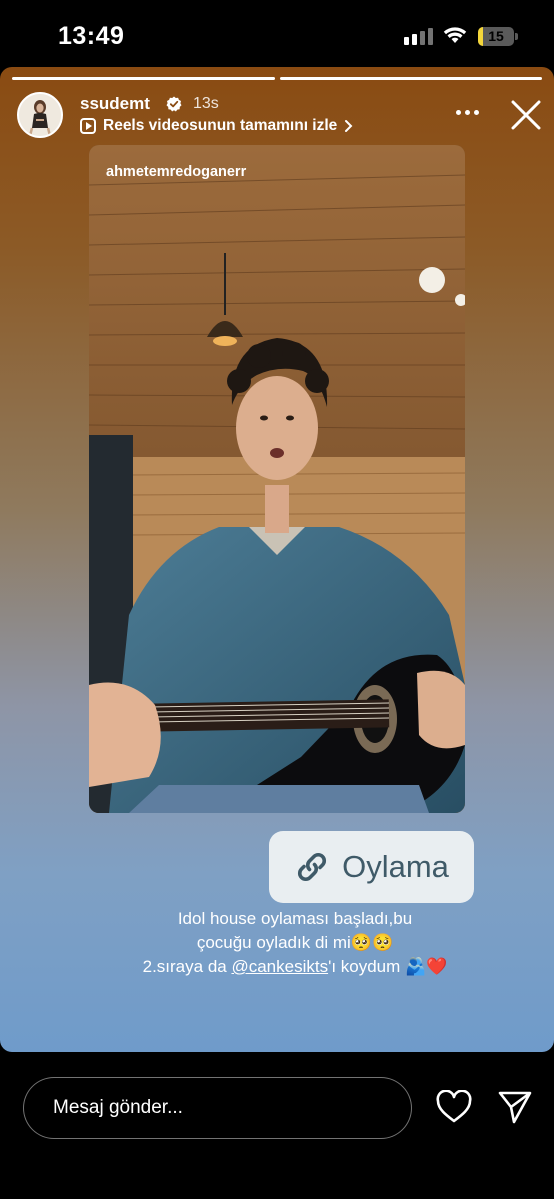 Image resolution: width=554 pixels, height=1199 pixels. Describe the element at coordinates (395, 866) in the screenshot. I see `link-sticker-label: Oylama` at that location.